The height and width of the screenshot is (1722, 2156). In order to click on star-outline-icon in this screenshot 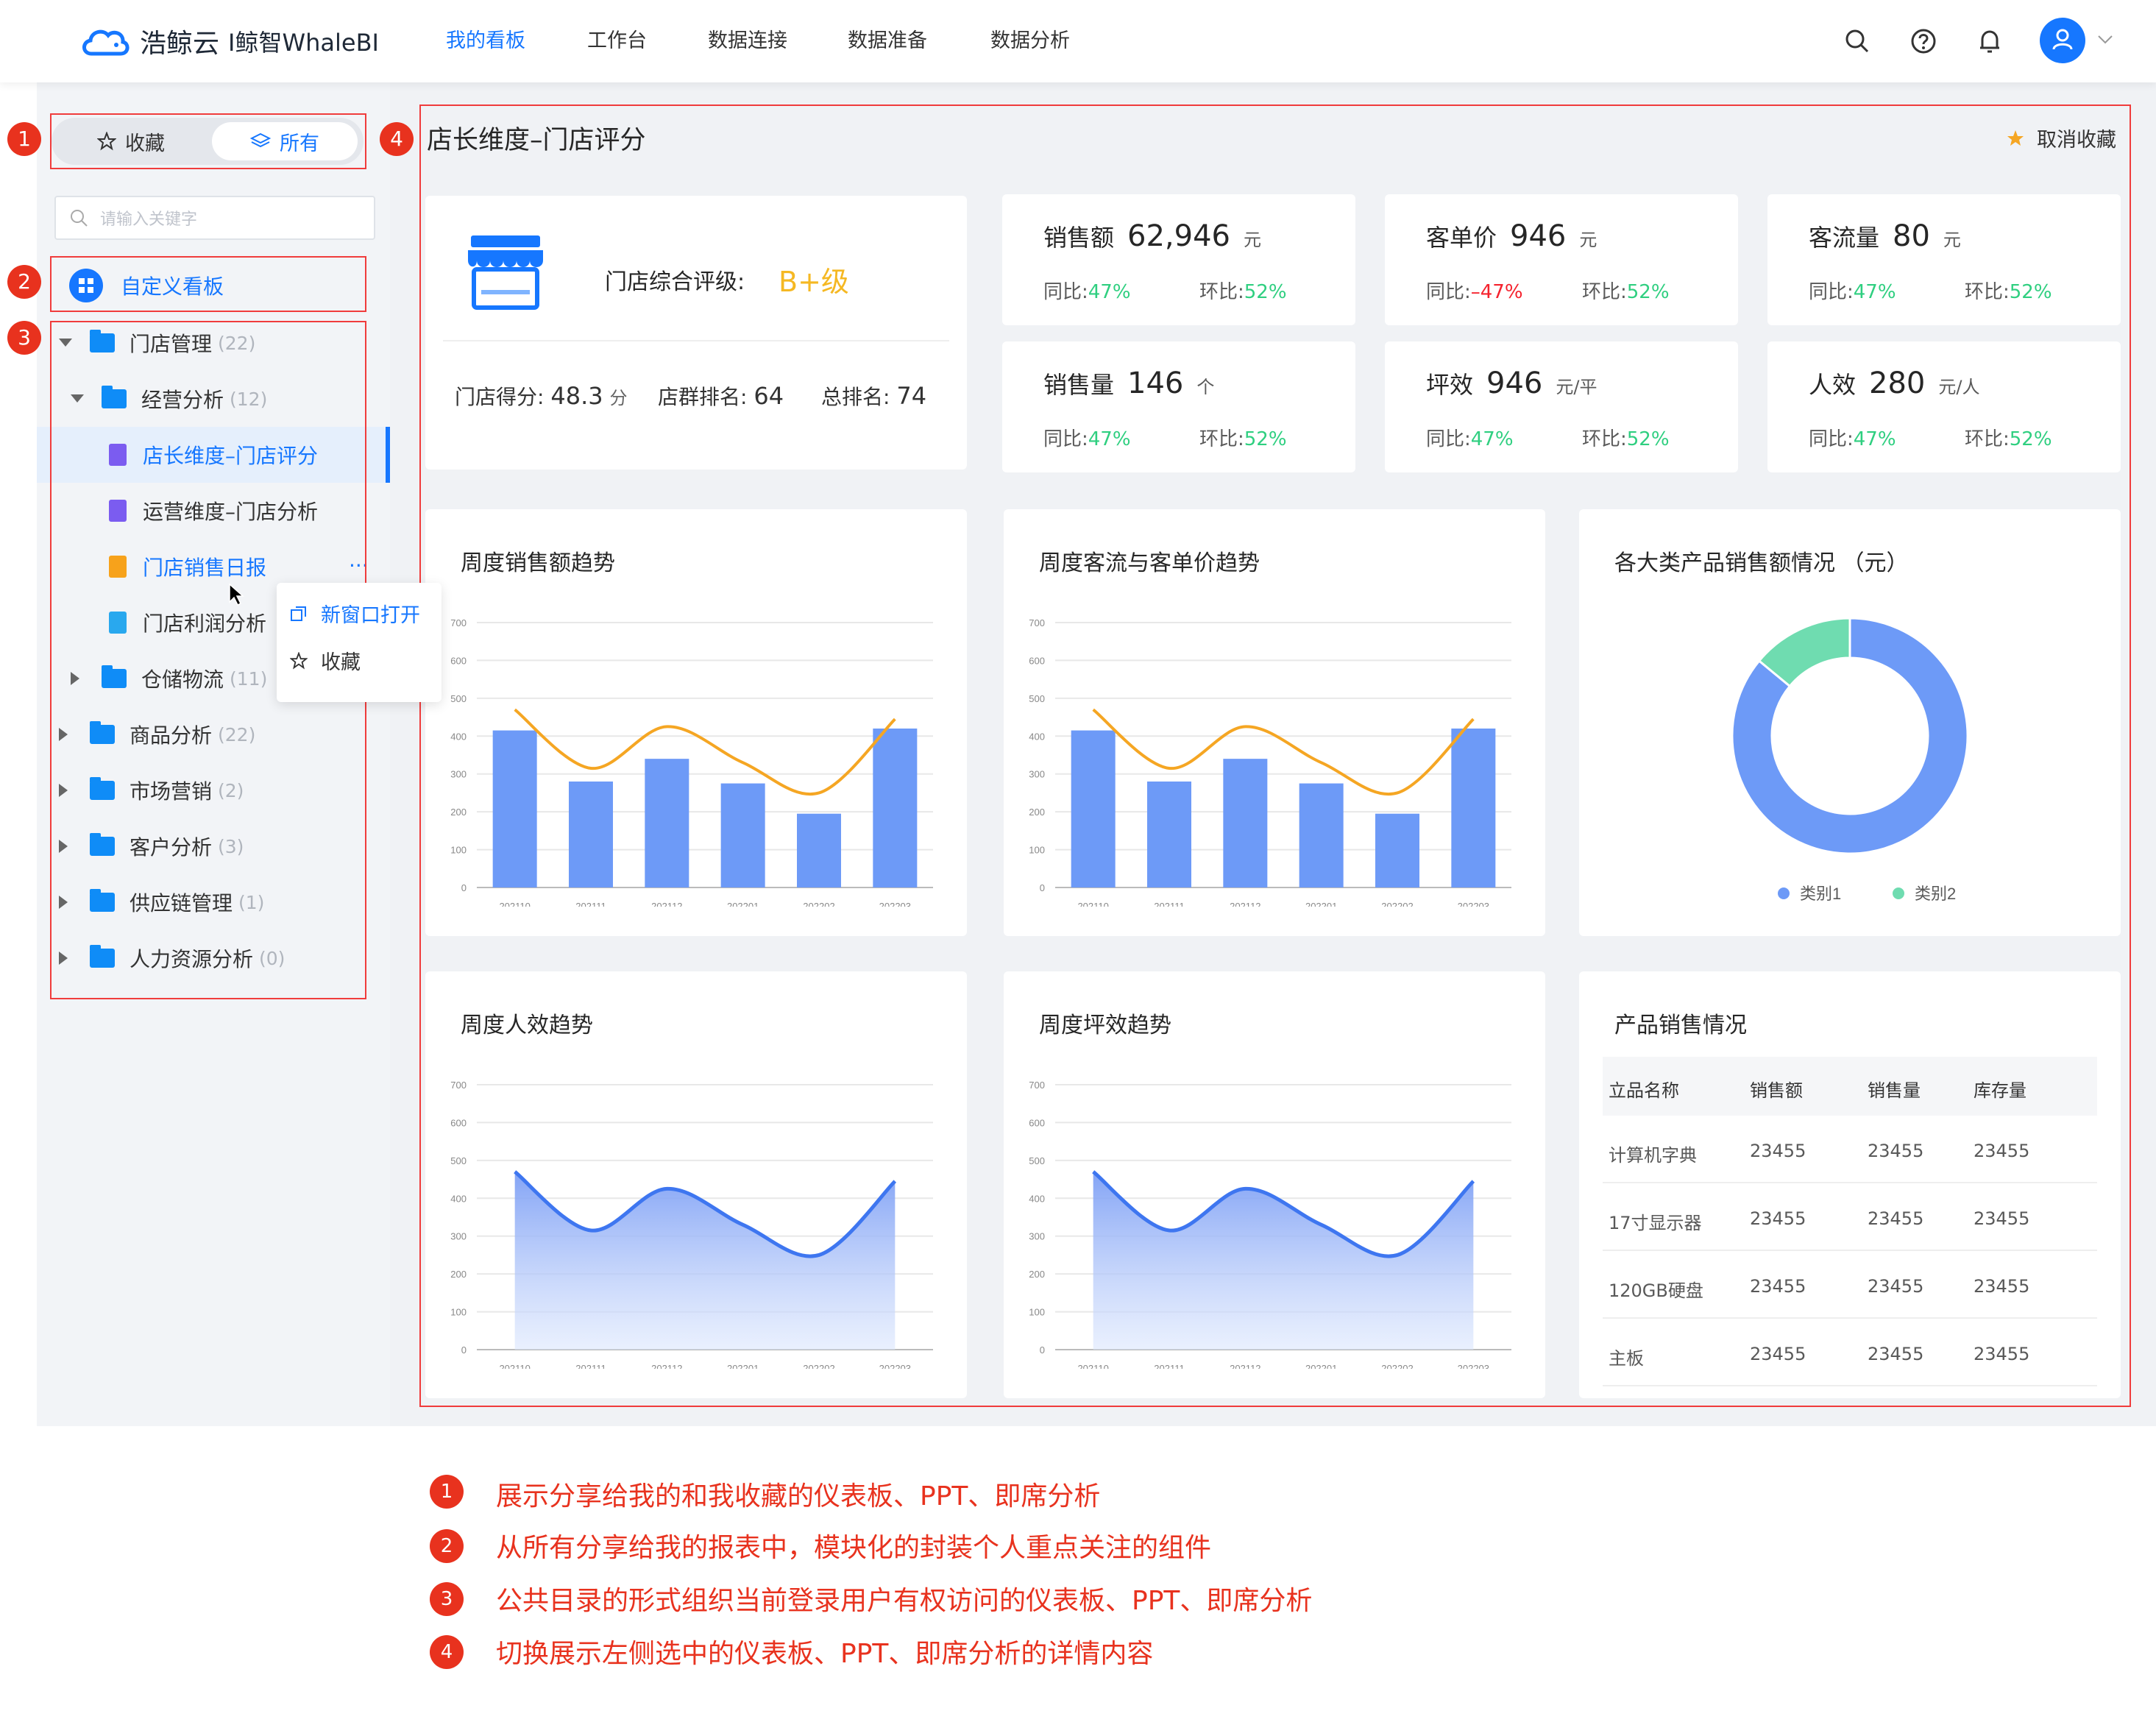, I will do `click(299, 660)`.